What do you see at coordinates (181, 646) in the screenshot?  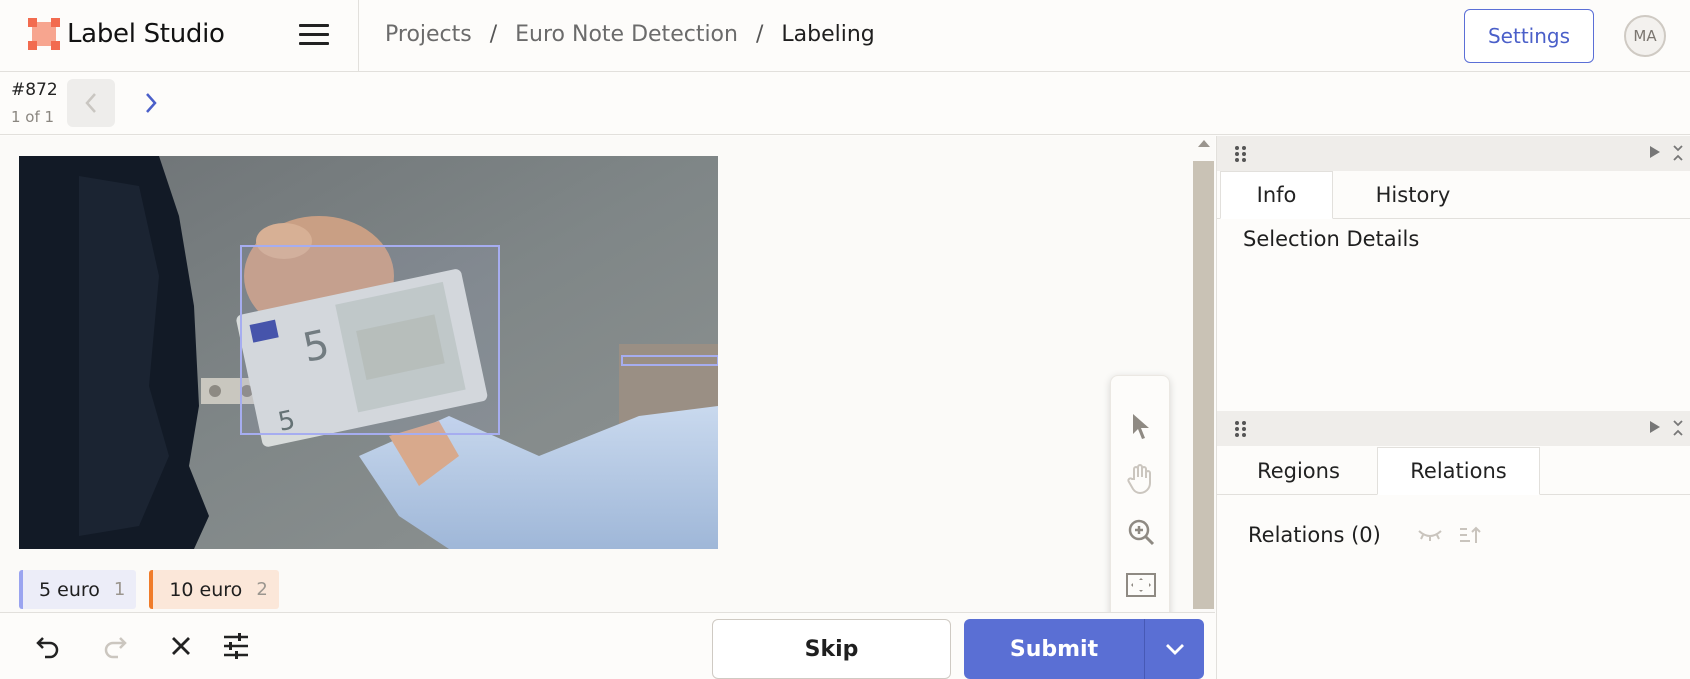 I see `reset-close-icon` at bounding box center [181, 646].